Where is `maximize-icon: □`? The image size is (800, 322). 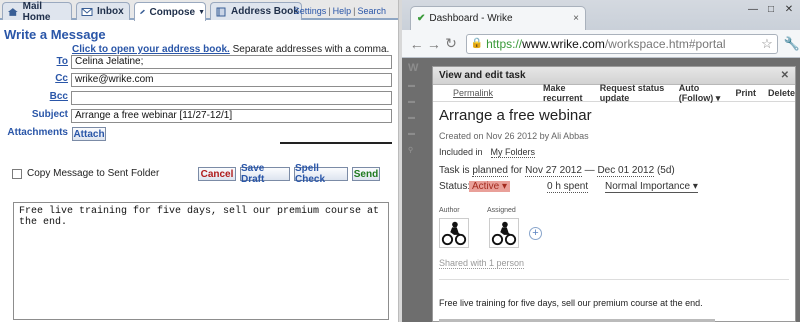
maximize-icon: □ is located at coordinates (771, 9).